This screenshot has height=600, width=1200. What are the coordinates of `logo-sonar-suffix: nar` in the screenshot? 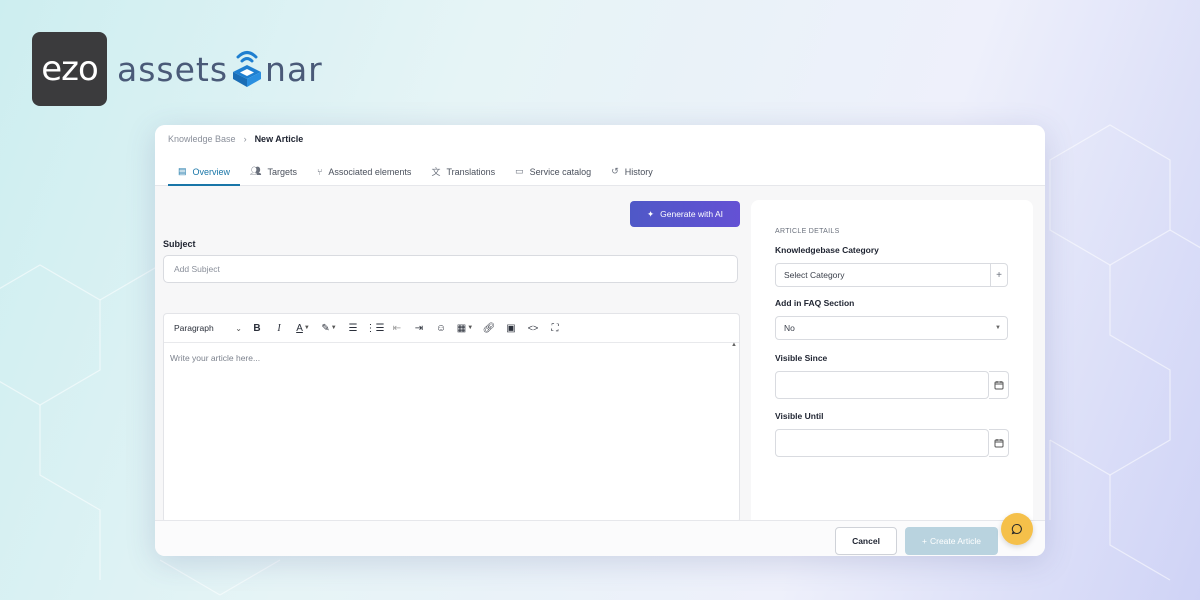 It's located at (294, 69).